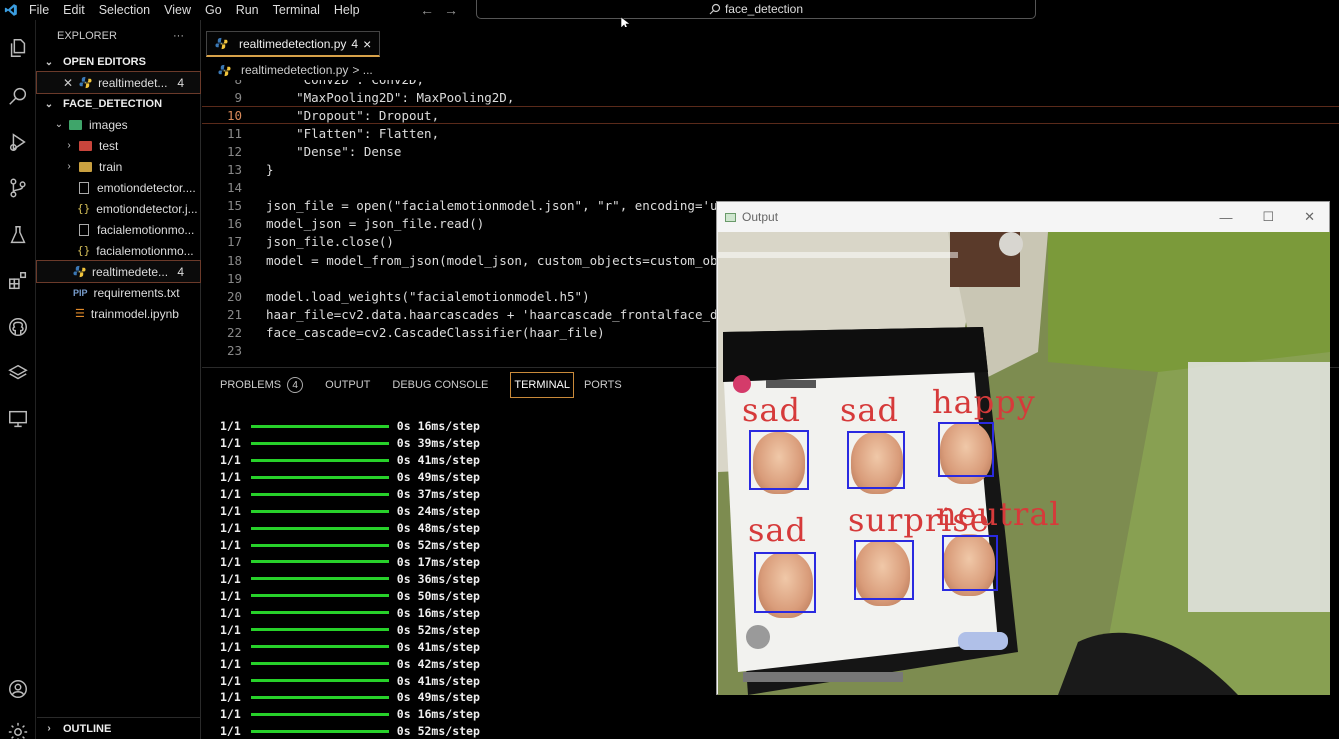 The height and width of the screenshot is (739, 1339). I want to click on terminal-line: 1/1 0s 36ms/step, so click(350, 578).